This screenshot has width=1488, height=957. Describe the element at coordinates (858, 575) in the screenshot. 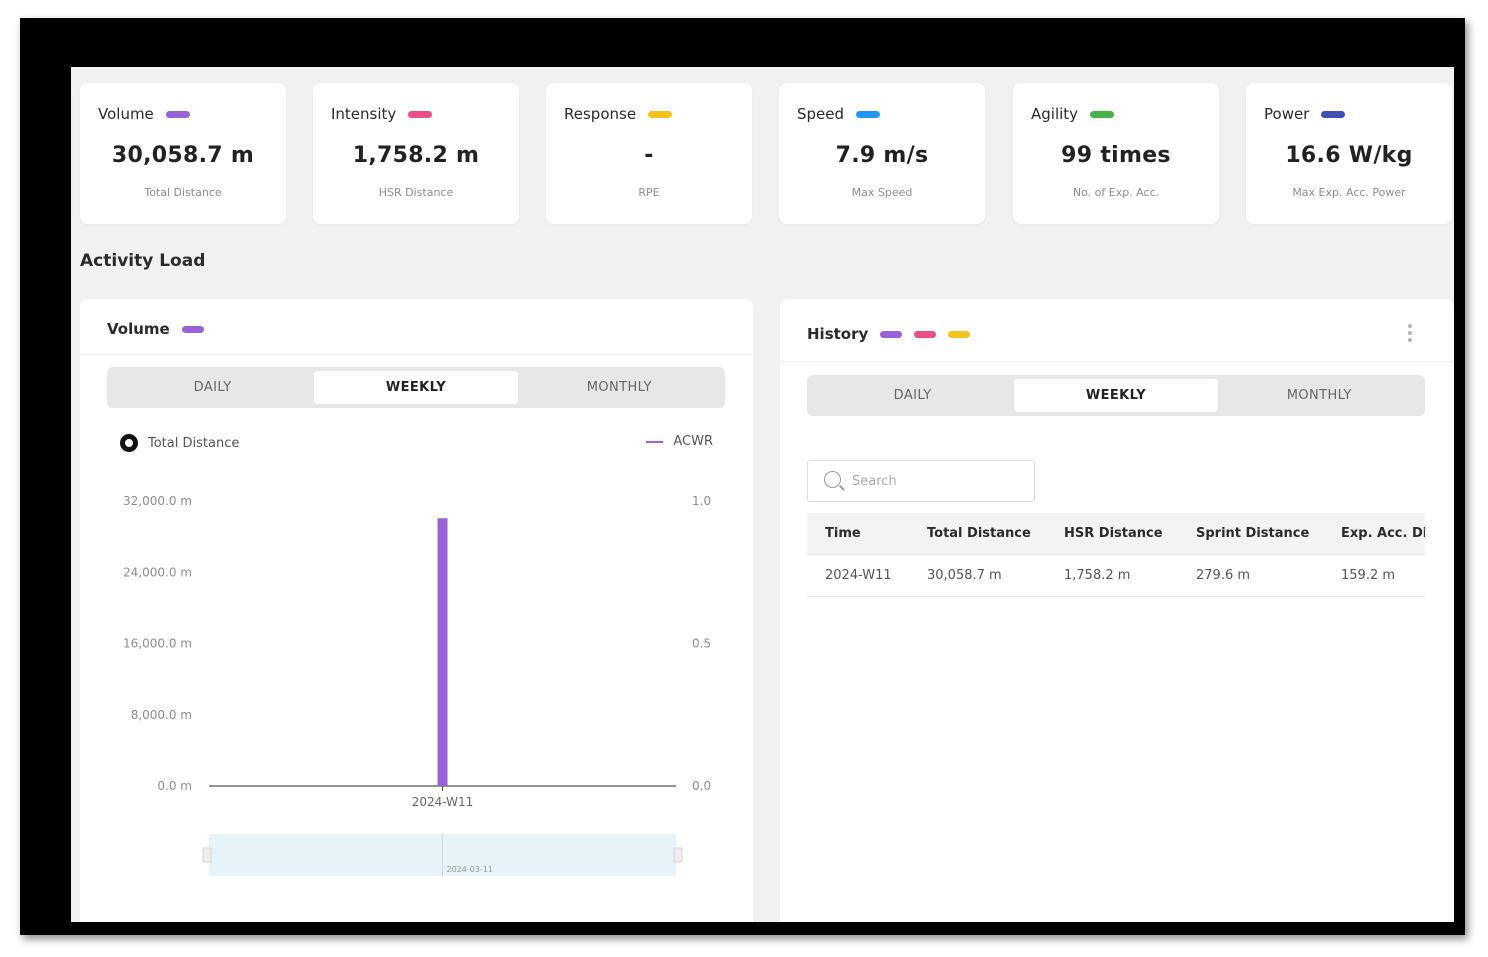

I see `table-cell-time: 2024-W11` at that location.